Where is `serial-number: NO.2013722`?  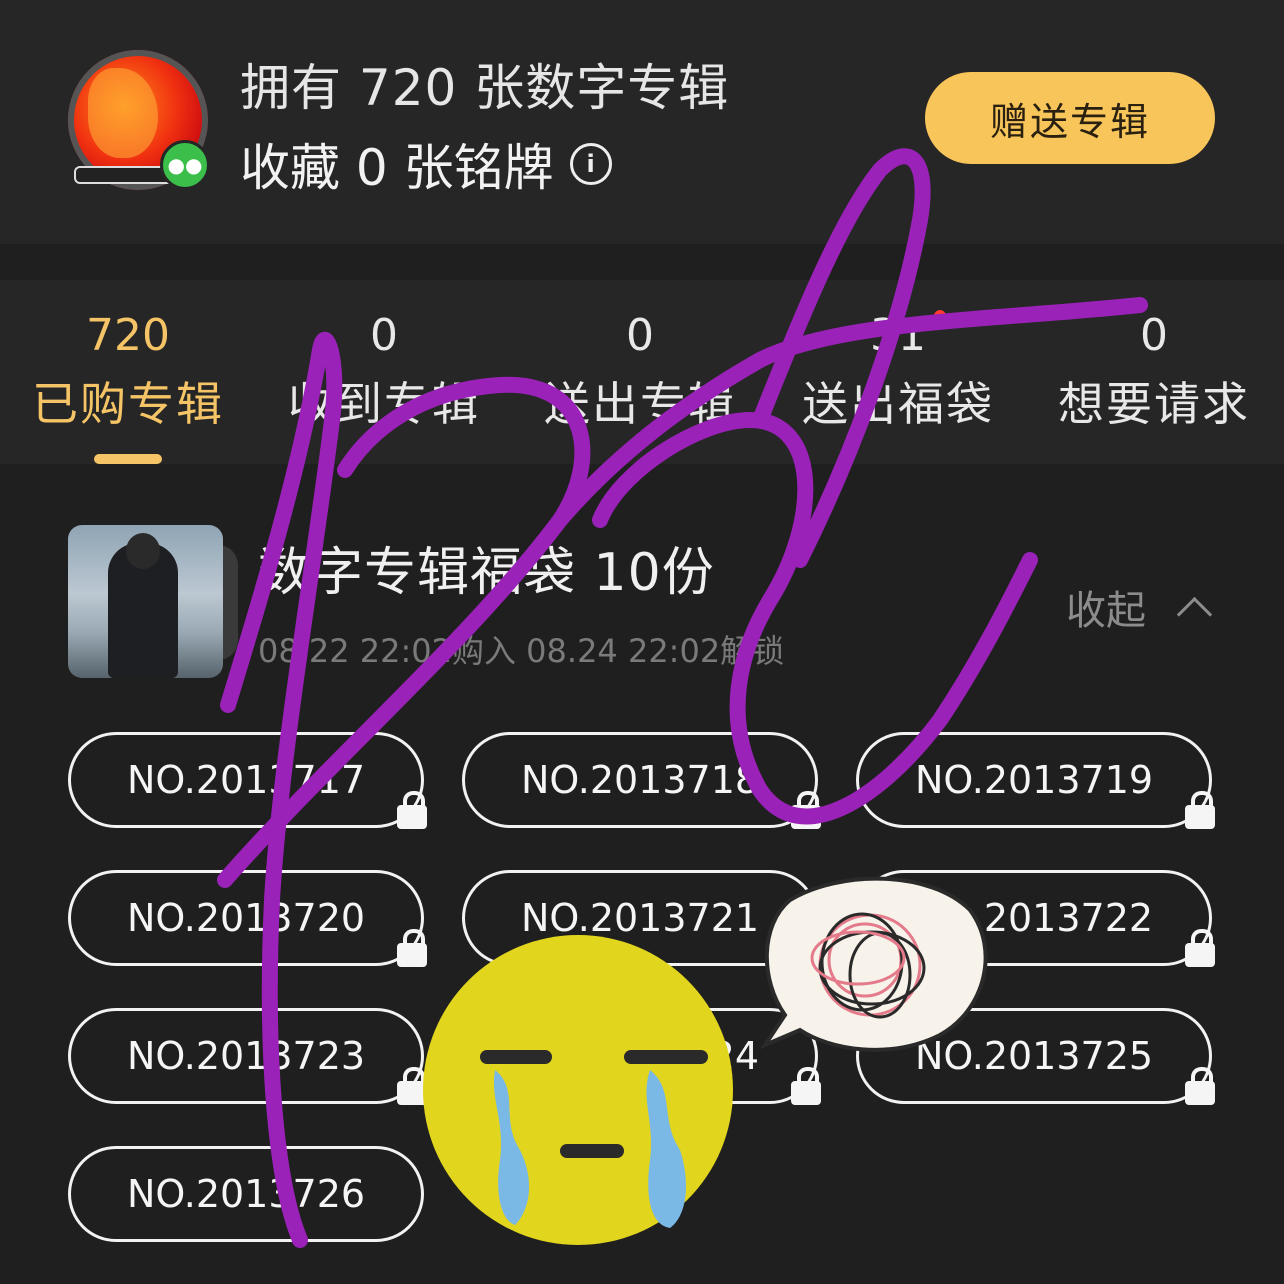 serial-number: NO.2013722 is located at coordinates (1034, 918).